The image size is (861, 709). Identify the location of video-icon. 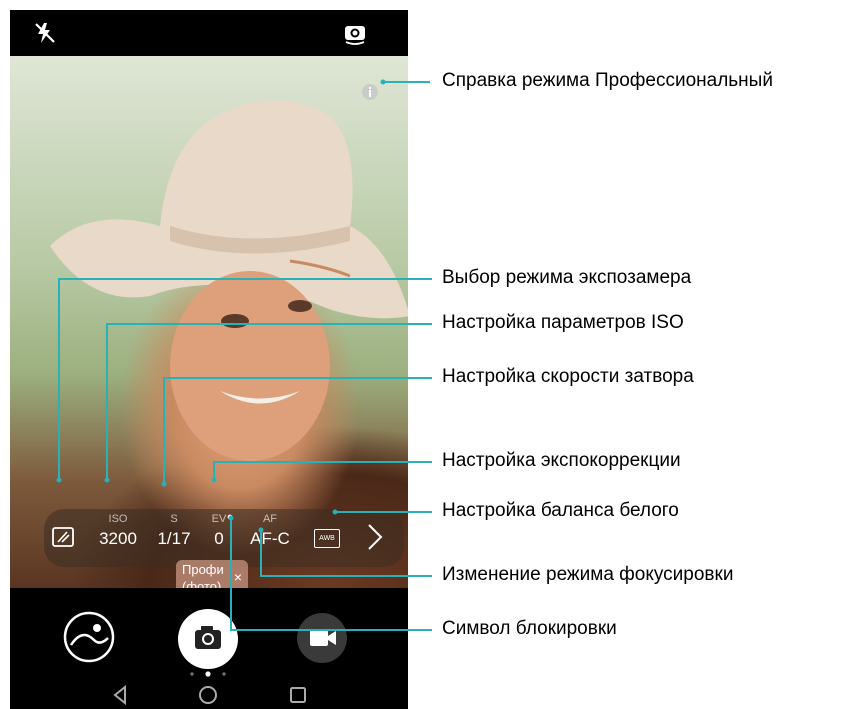
(322, 638).